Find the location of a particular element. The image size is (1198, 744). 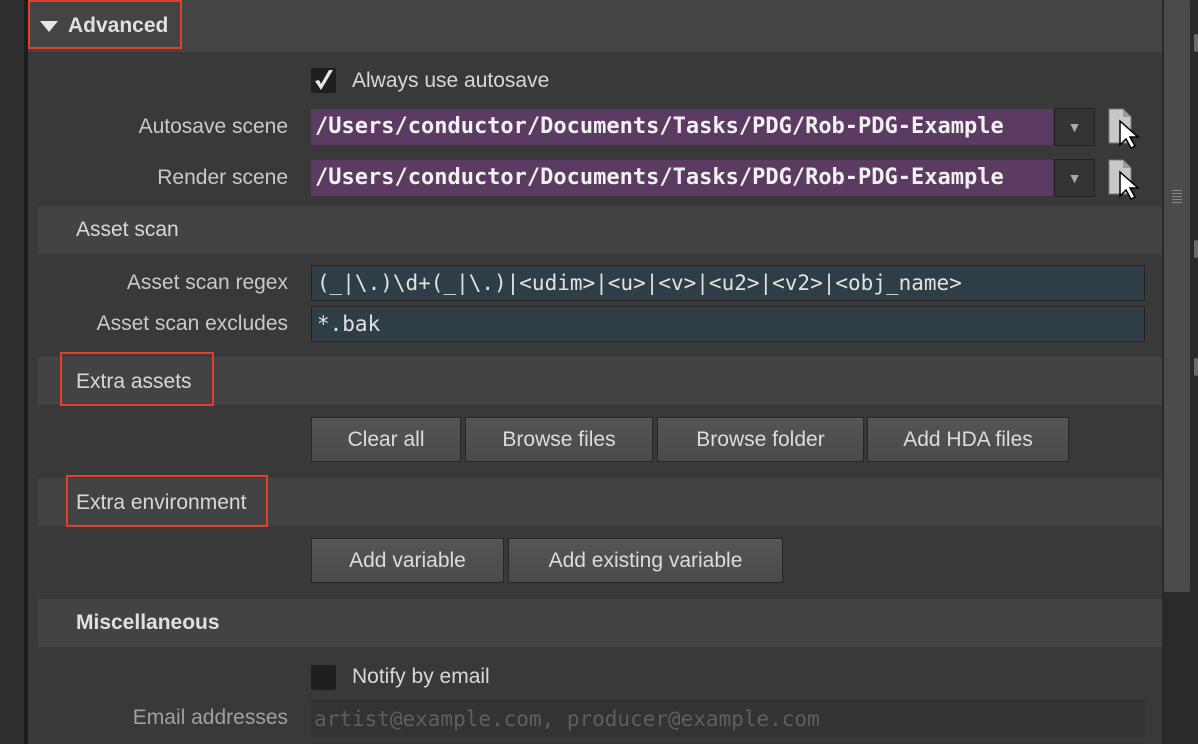

advanced-folder-header is located at coordinates (595, 26).